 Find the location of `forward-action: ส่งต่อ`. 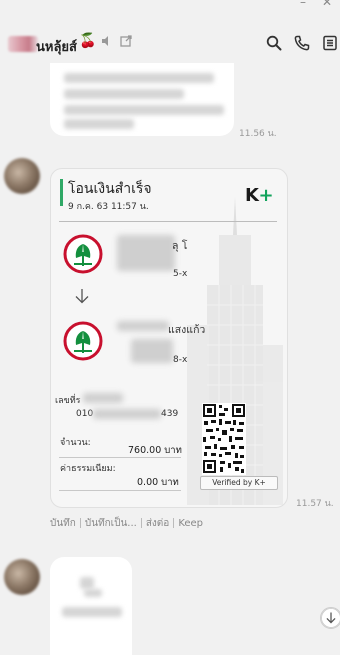

forward-action: ส่งต่อ is located at coordinates (158, 523).